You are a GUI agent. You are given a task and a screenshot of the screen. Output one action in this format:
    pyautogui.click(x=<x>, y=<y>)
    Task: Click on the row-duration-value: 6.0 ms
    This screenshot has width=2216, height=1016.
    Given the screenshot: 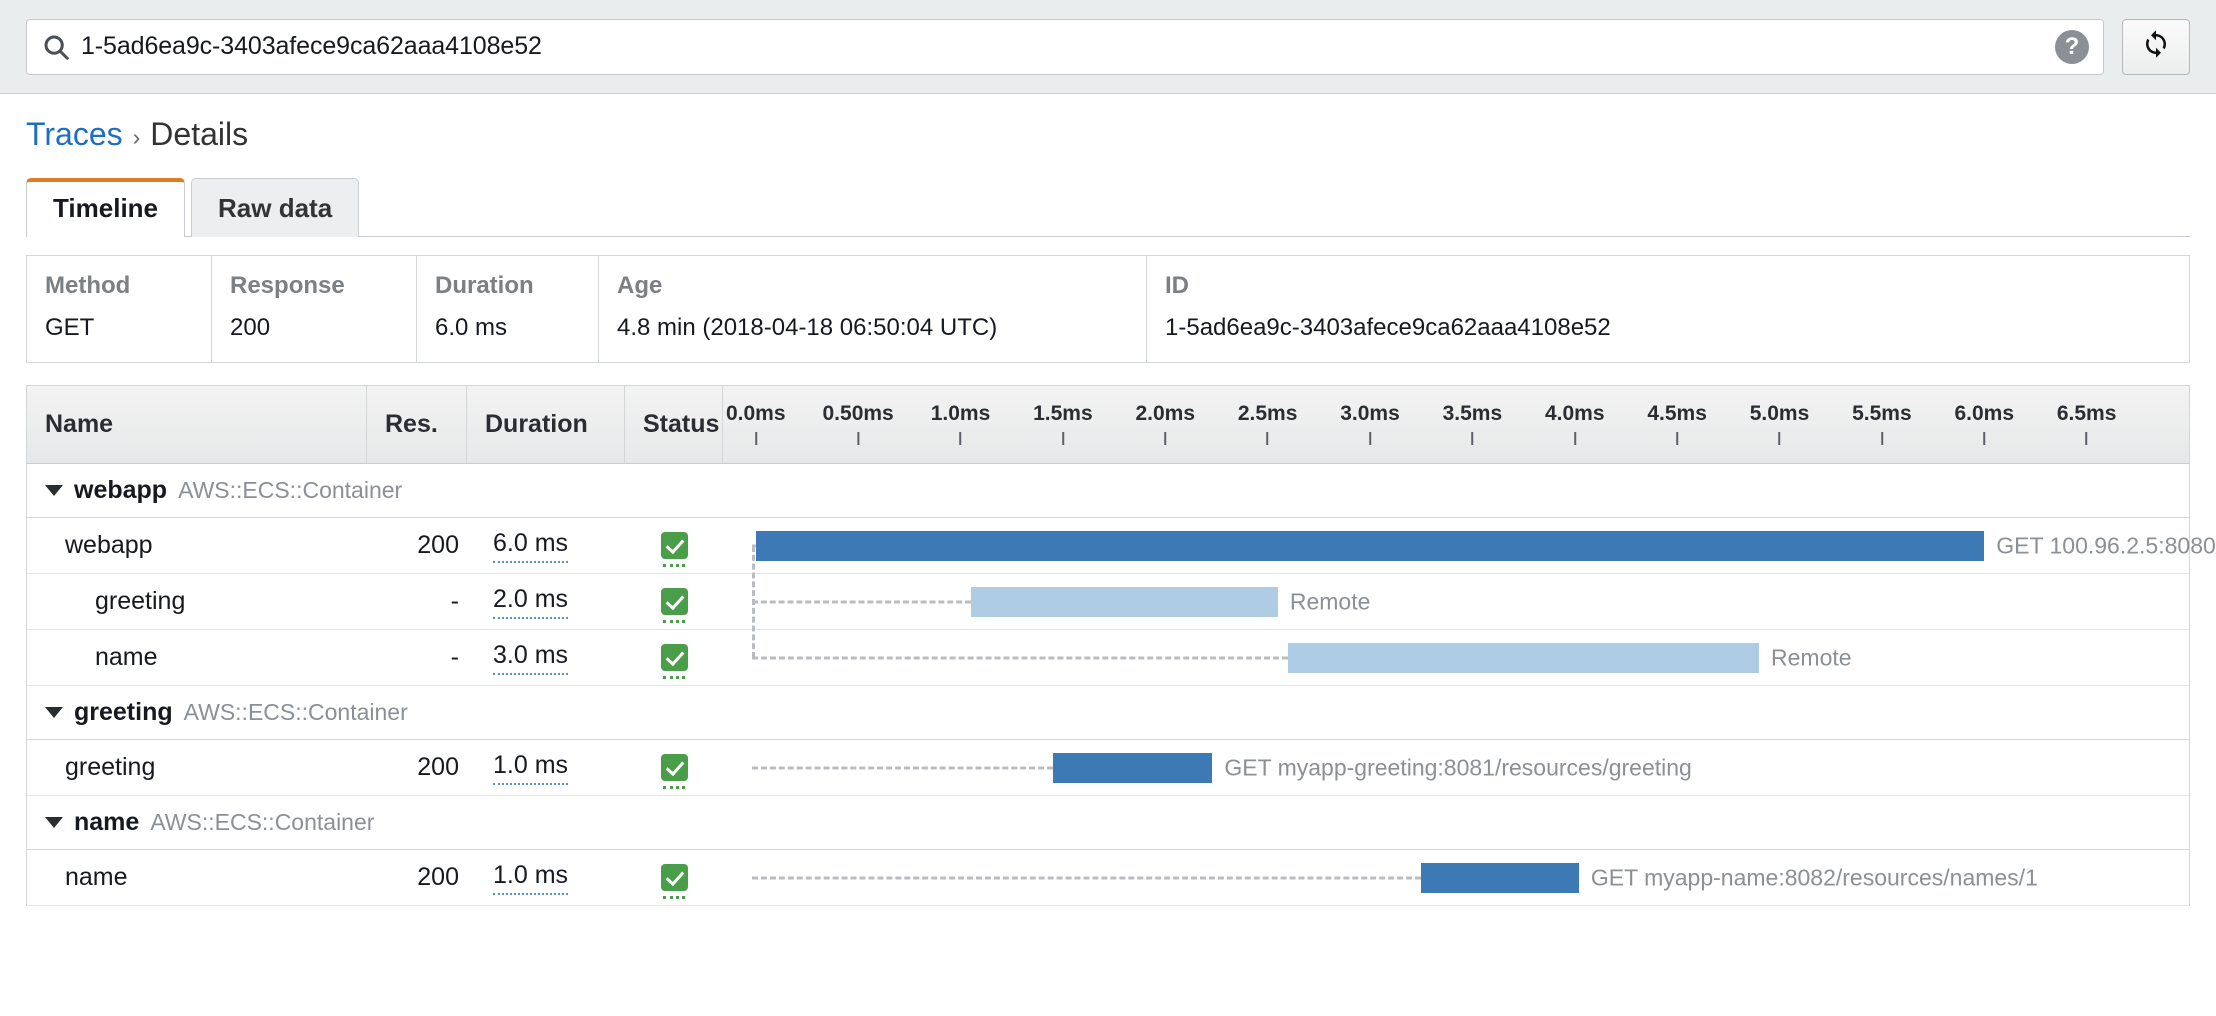 What is the action you would take?
    pyautogui.click(x=531, y=546)
    